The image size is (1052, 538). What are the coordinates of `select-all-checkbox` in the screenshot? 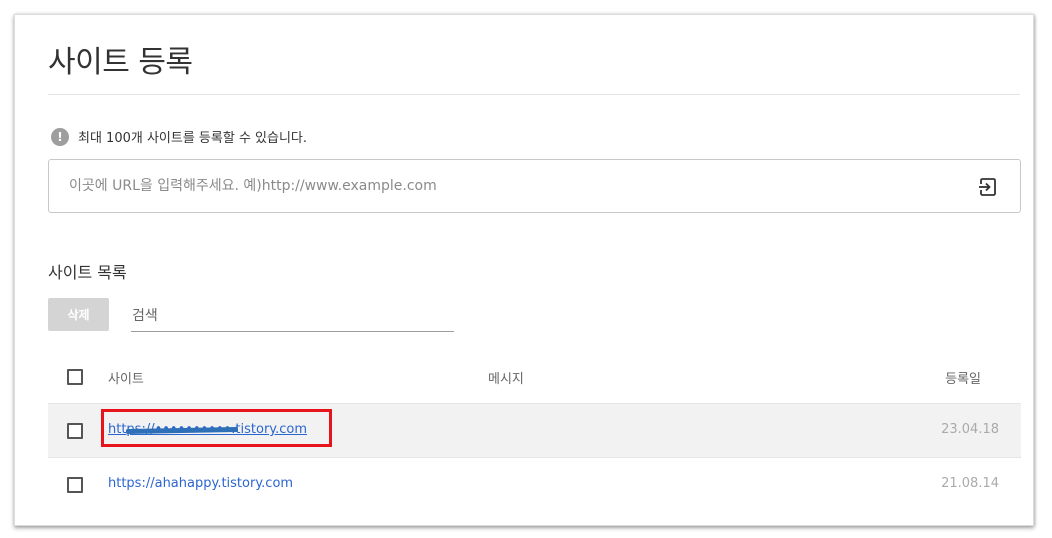 It's located at (75, 377).